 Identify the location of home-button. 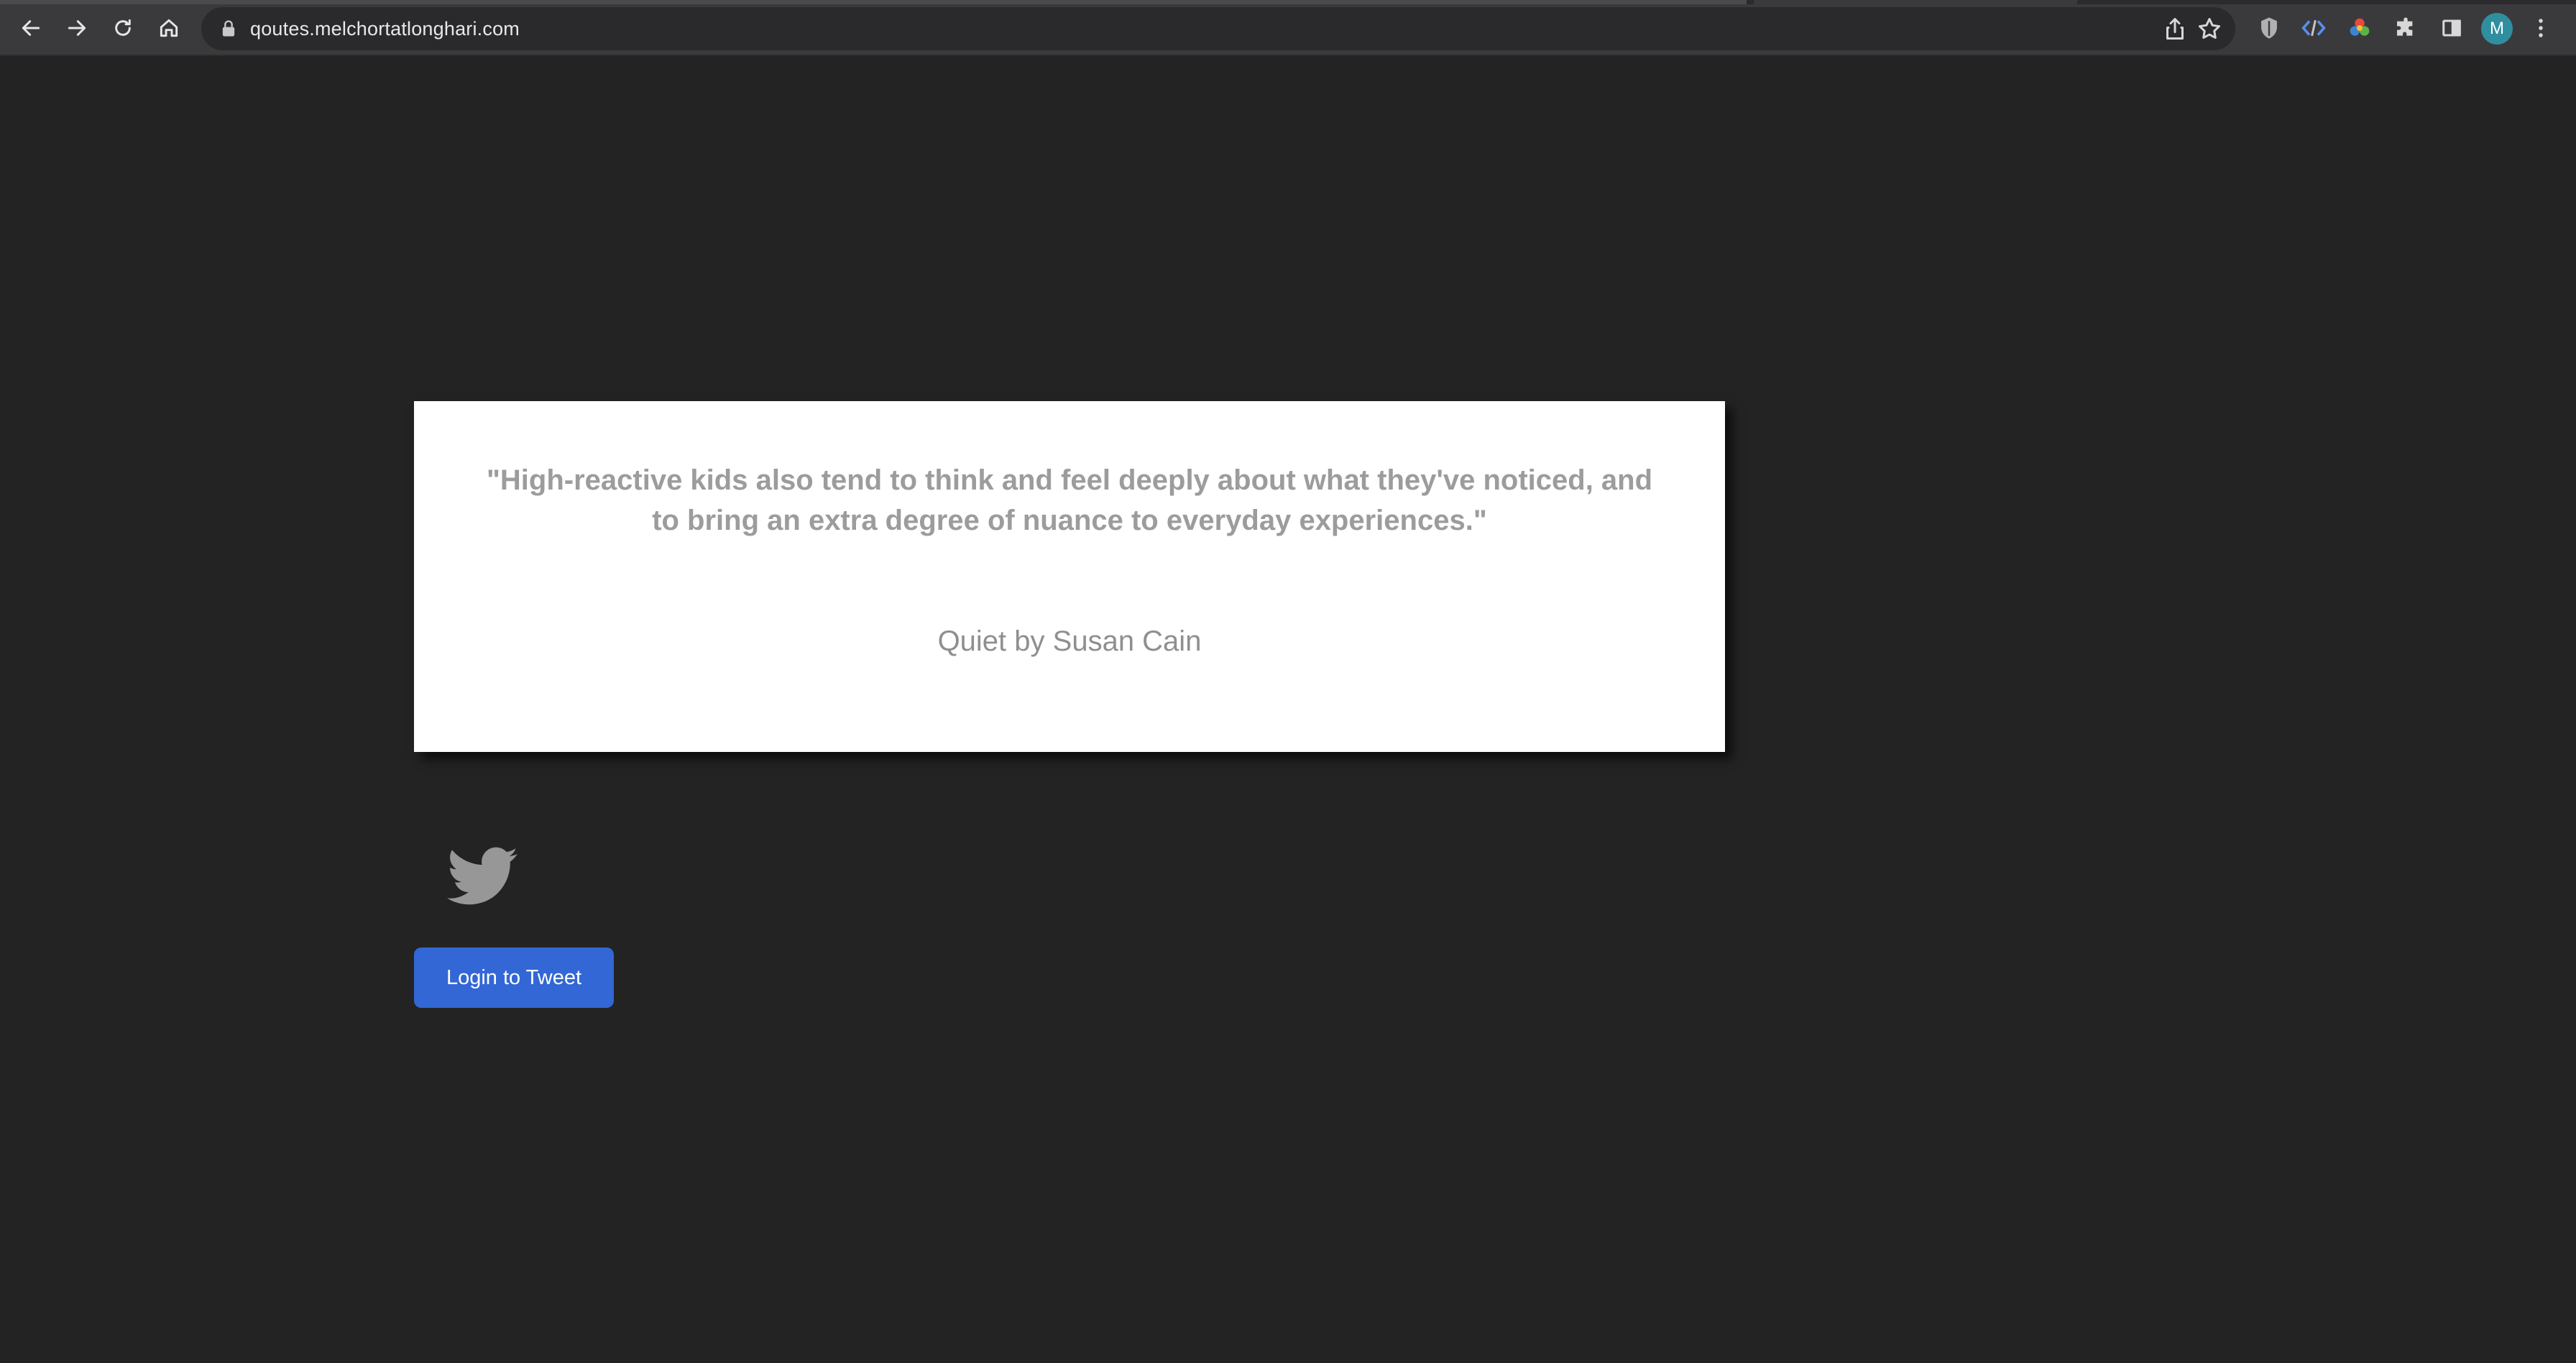
(168, 29).